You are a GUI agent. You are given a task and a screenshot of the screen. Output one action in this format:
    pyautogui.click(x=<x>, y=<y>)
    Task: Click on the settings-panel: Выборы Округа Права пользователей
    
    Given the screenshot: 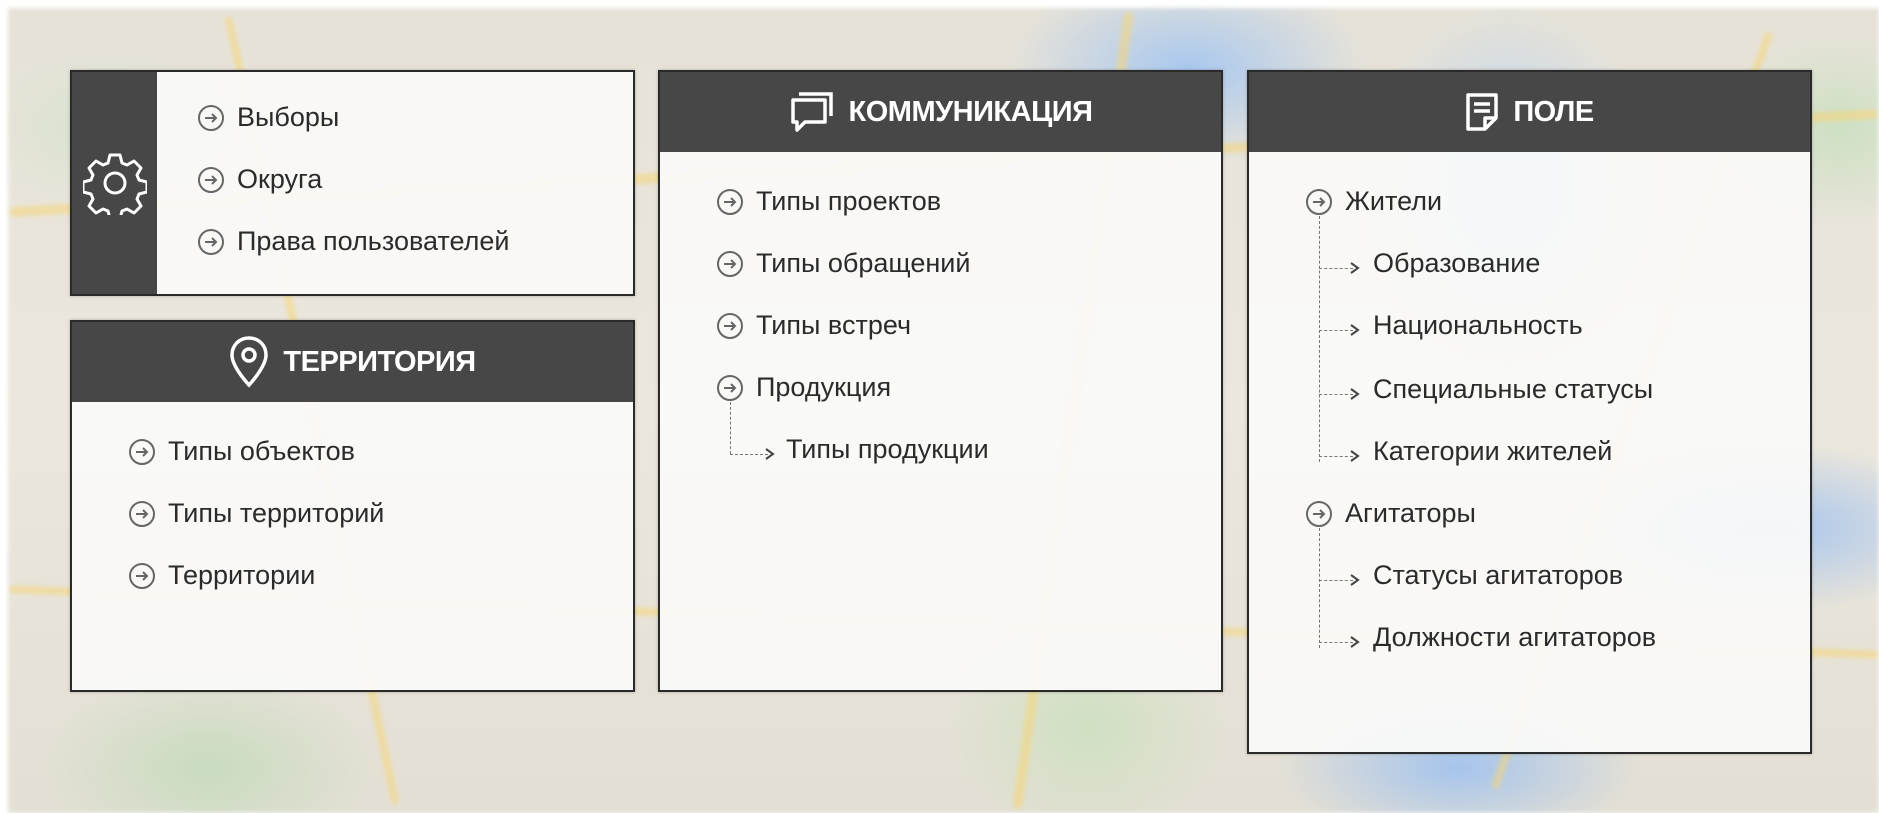 What is the action you would take?
    pyautogui.click(x=352, y=183)
    